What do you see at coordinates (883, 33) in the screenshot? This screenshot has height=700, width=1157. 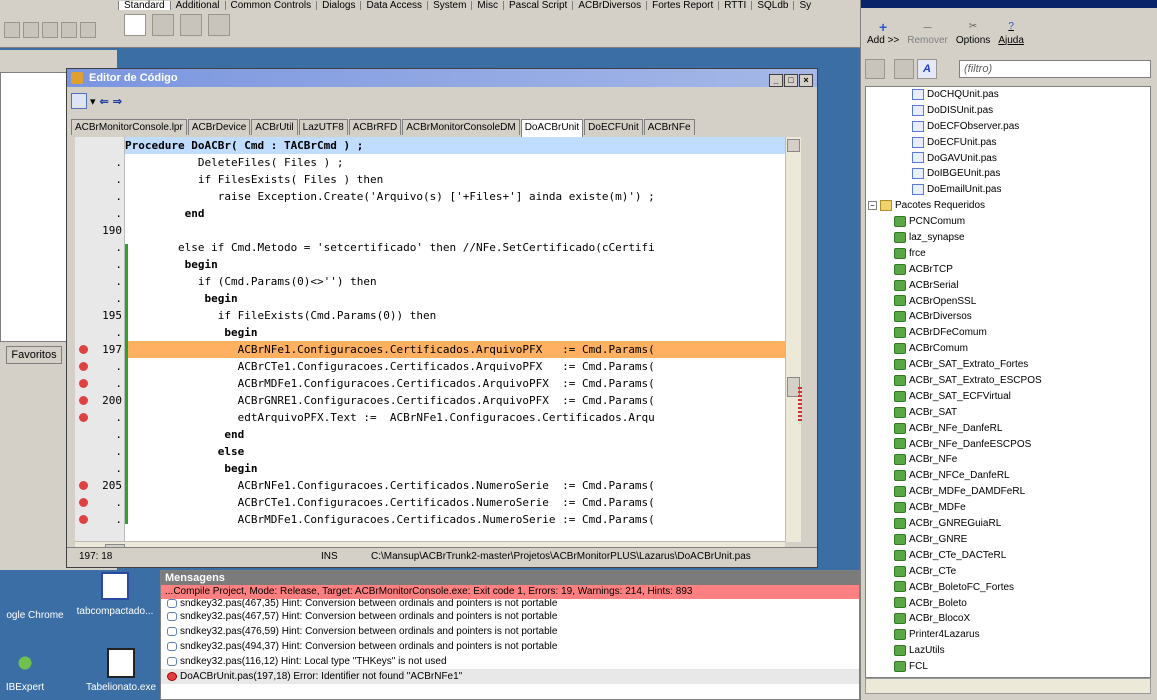 I see `add-button: + Add >>` at bounding box center [883, 33].